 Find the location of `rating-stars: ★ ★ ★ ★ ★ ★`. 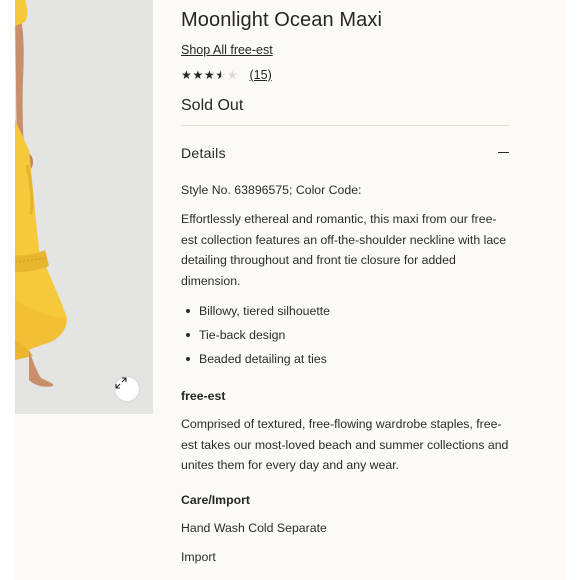

rating-stars: ★ ★ ★ ★ ★ ★ is located at coordinates (210, 75).